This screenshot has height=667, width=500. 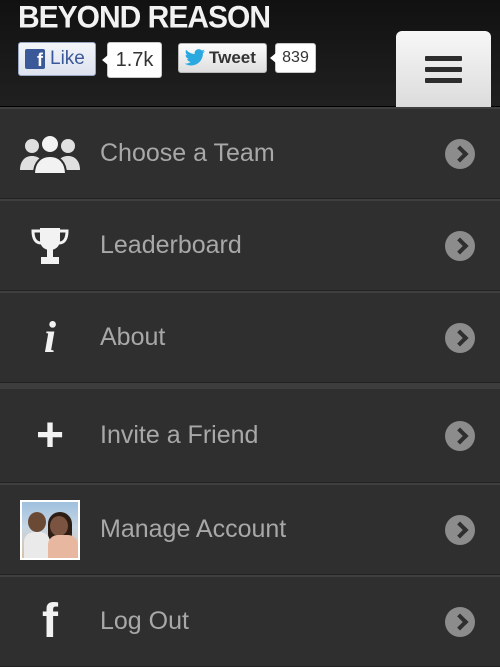 I want to click on menu-item-label: About, so click(x=133, y=337).